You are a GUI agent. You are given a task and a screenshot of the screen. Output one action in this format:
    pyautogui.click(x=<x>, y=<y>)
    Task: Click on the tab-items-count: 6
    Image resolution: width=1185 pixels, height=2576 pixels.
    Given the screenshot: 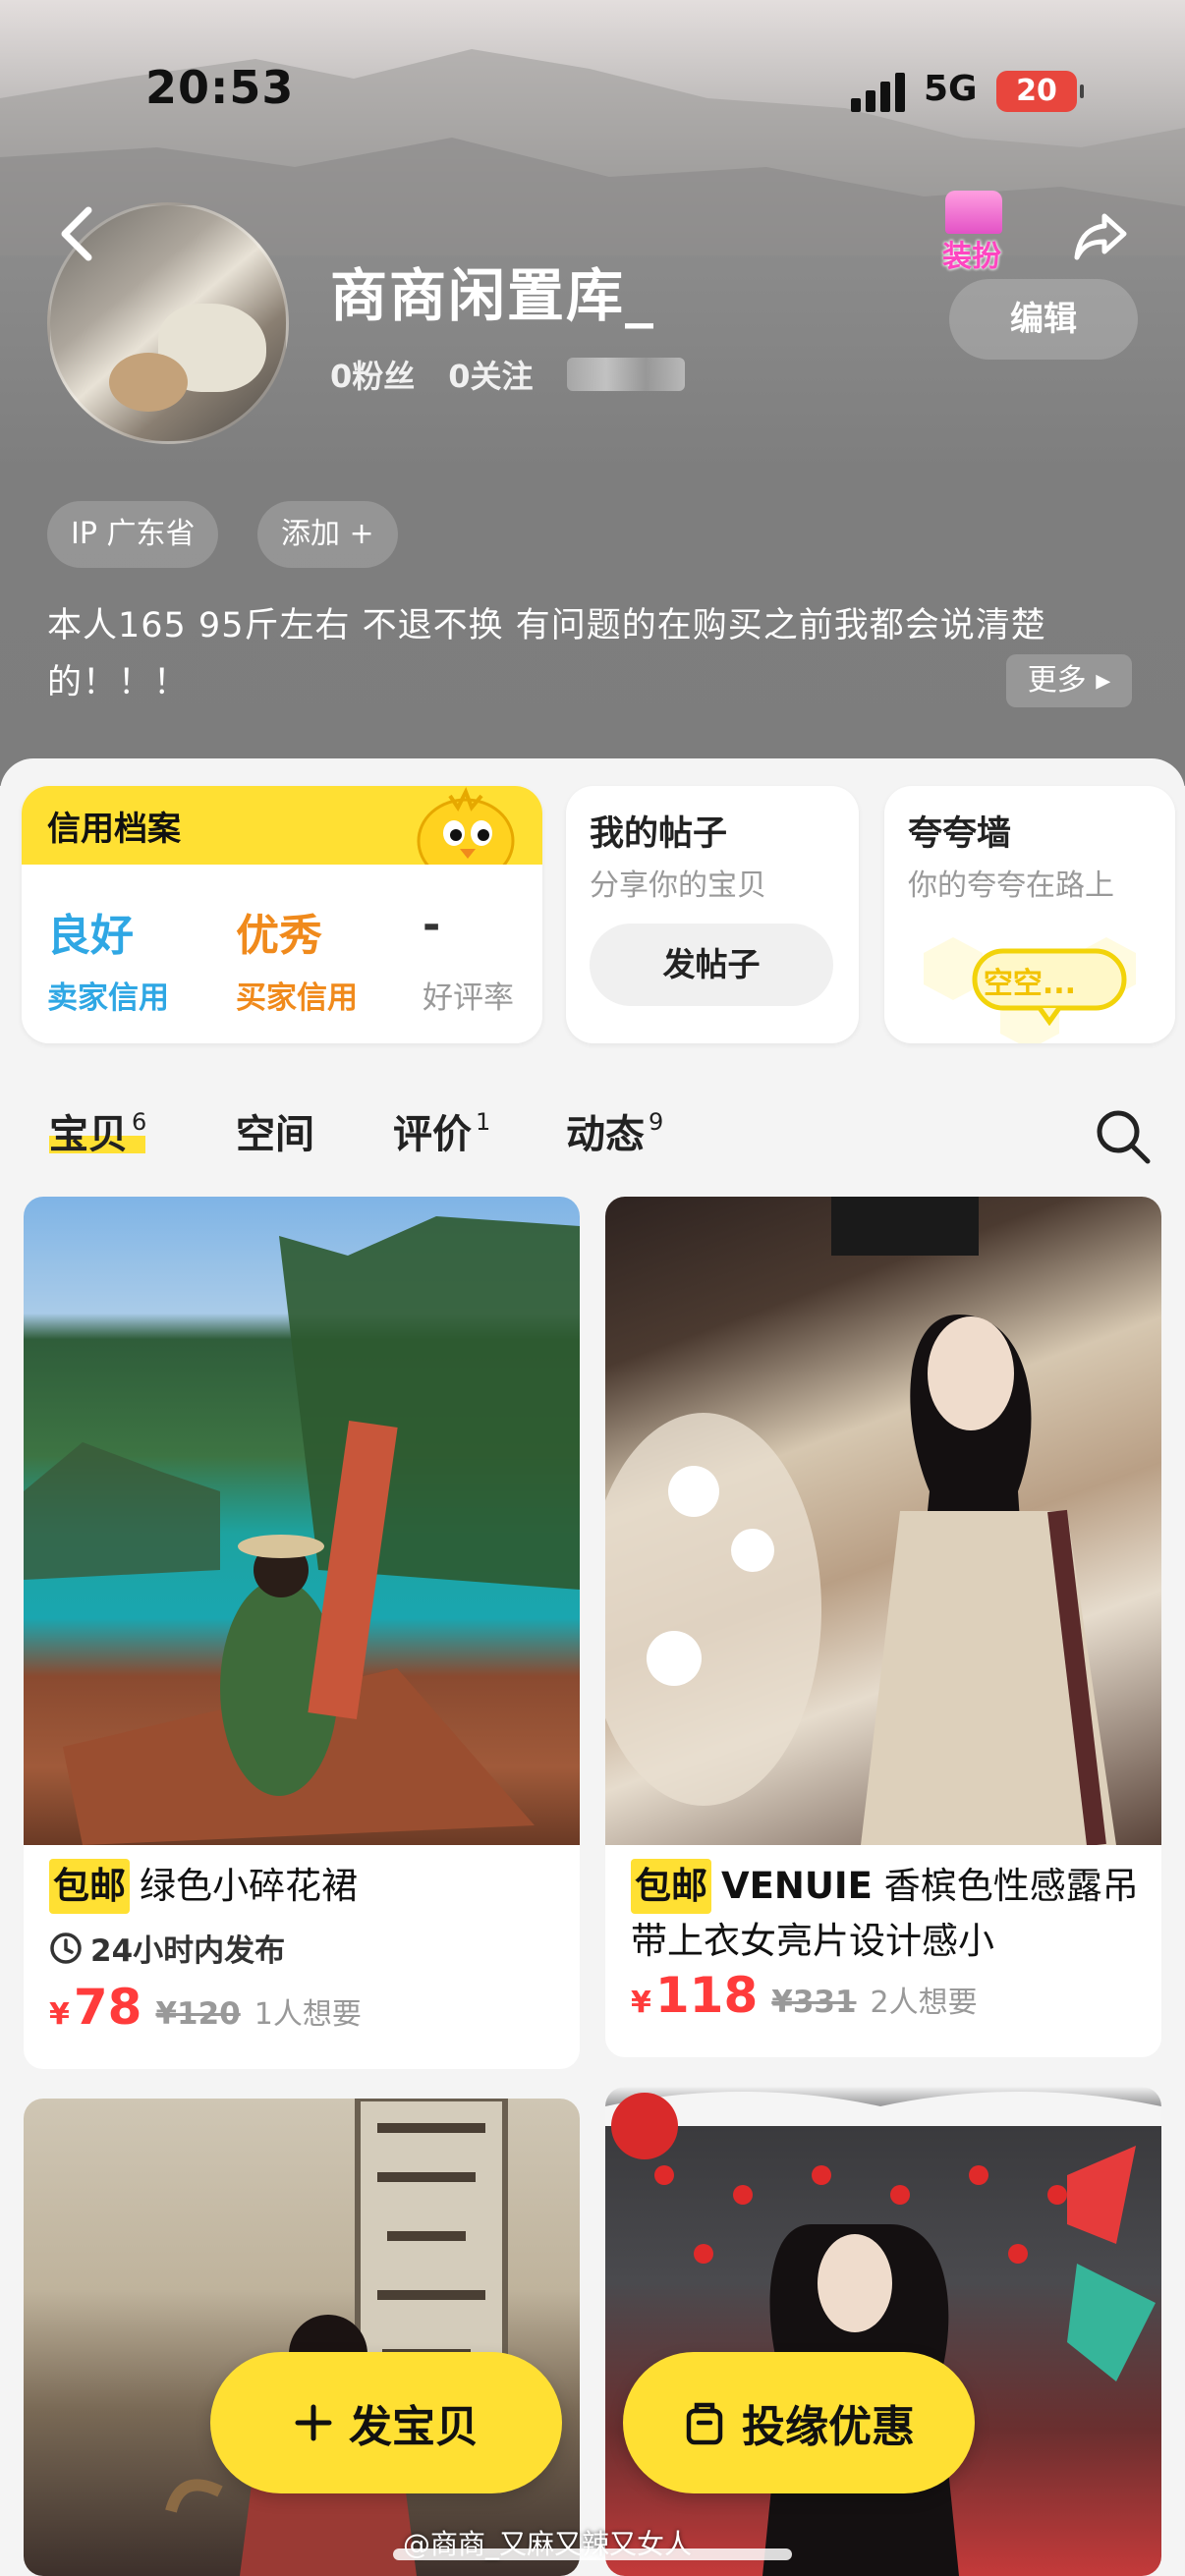 What is the action you would take?
    pyautogui.click(x=139, y=1122)
    